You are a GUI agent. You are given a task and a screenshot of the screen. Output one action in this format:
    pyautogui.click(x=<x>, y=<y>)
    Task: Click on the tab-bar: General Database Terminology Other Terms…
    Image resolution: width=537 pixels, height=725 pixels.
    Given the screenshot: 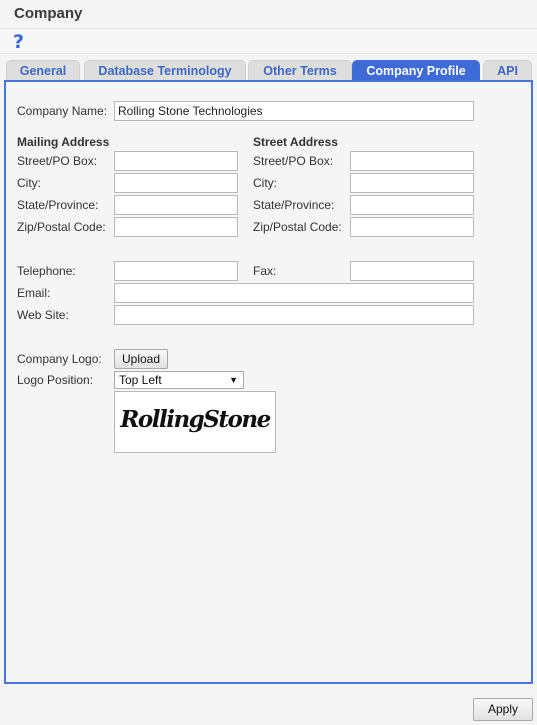 What is the action you would take?
    pyautogui.click(x=269, y=70)
    